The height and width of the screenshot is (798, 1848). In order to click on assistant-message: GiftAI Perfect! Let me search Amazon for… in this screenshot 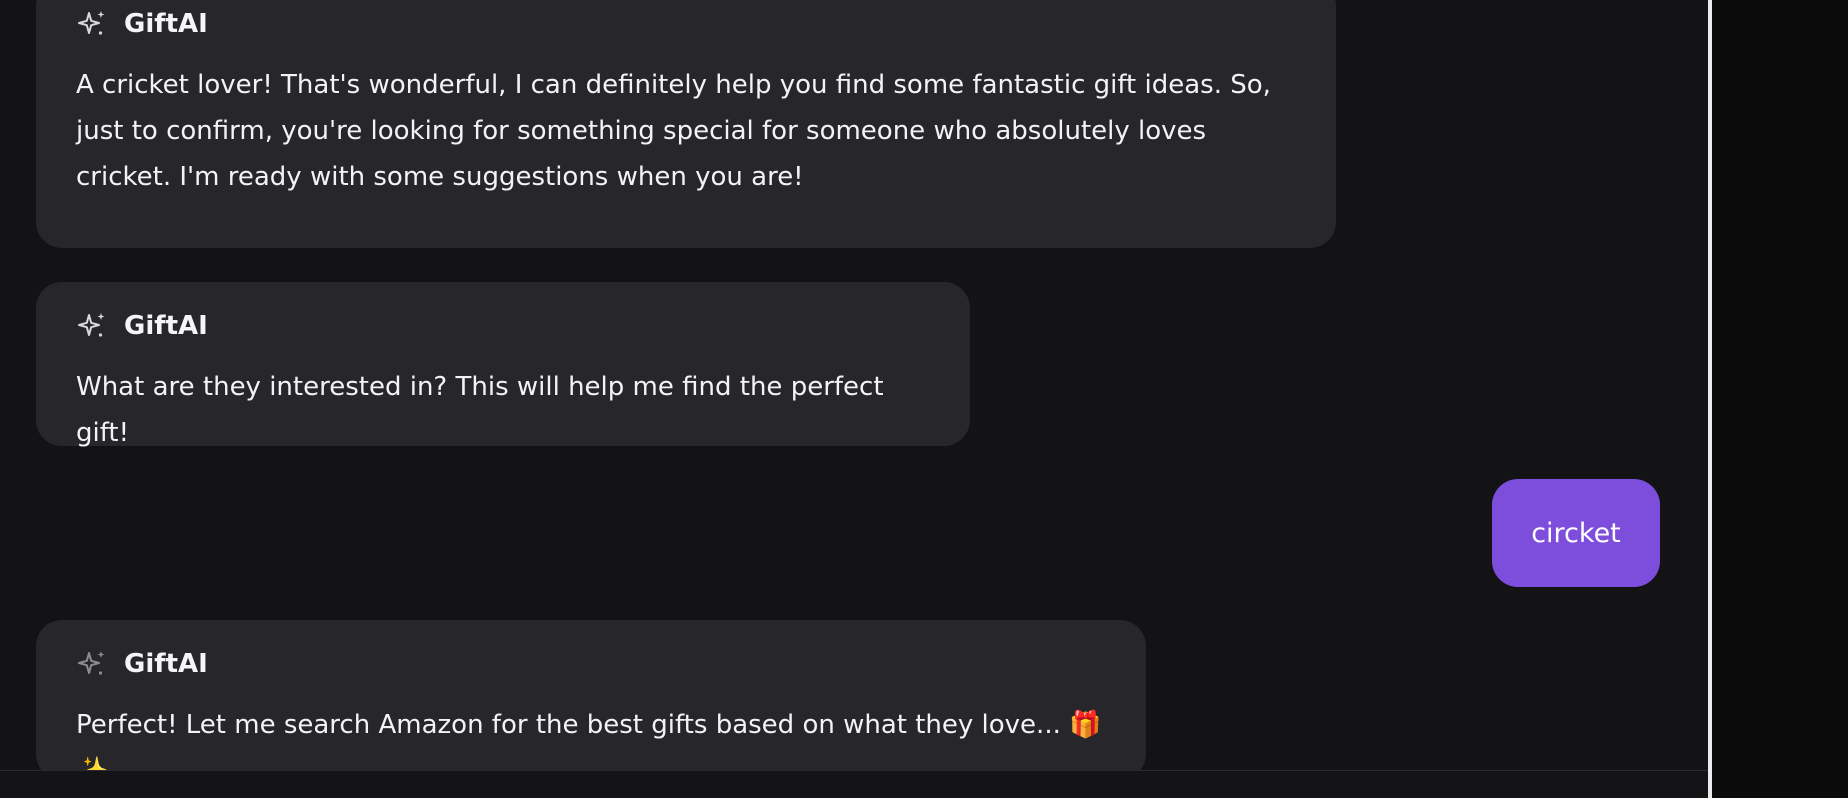, I will do `click(591, 703)`.